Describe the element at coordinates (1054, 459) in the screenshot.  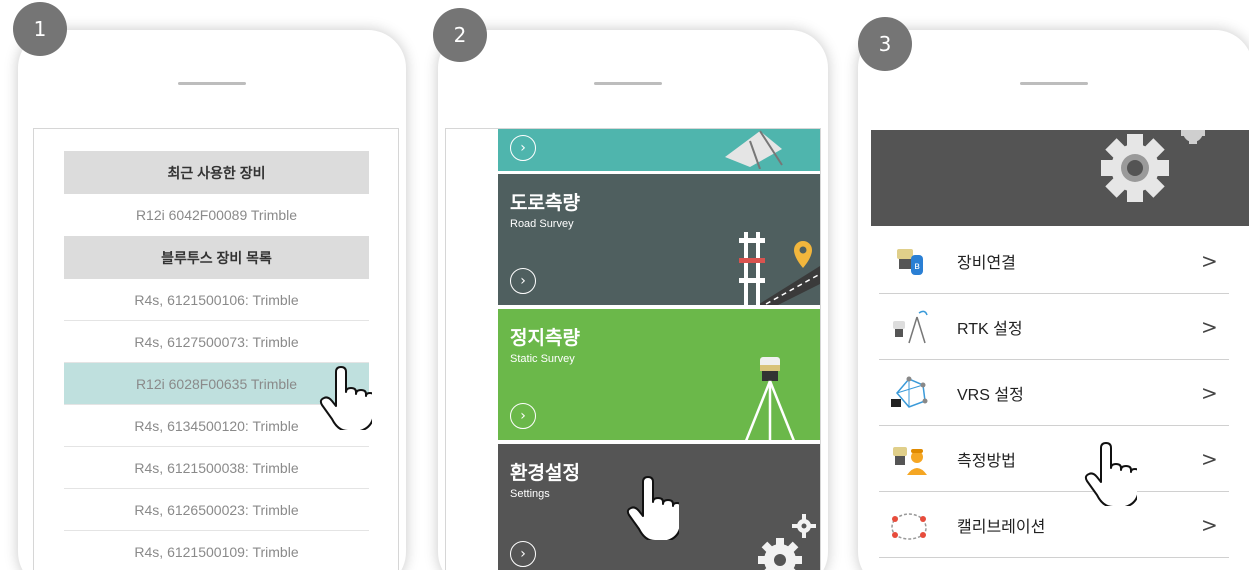
I see `menu-row-measurement-method: 측정방법 >` at that location.